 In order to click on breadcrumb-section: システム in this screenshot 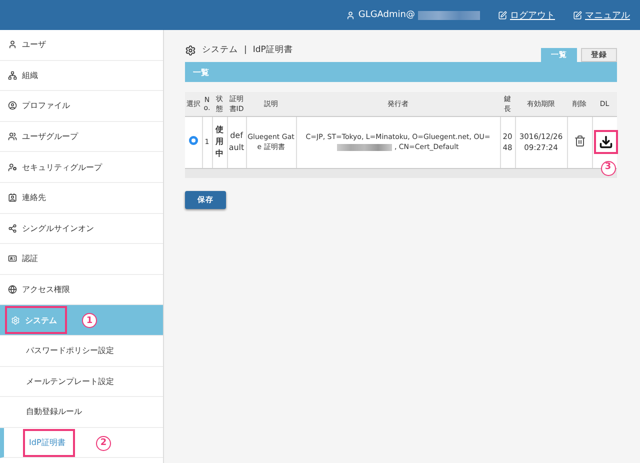, I will do `click(220, 50)`.